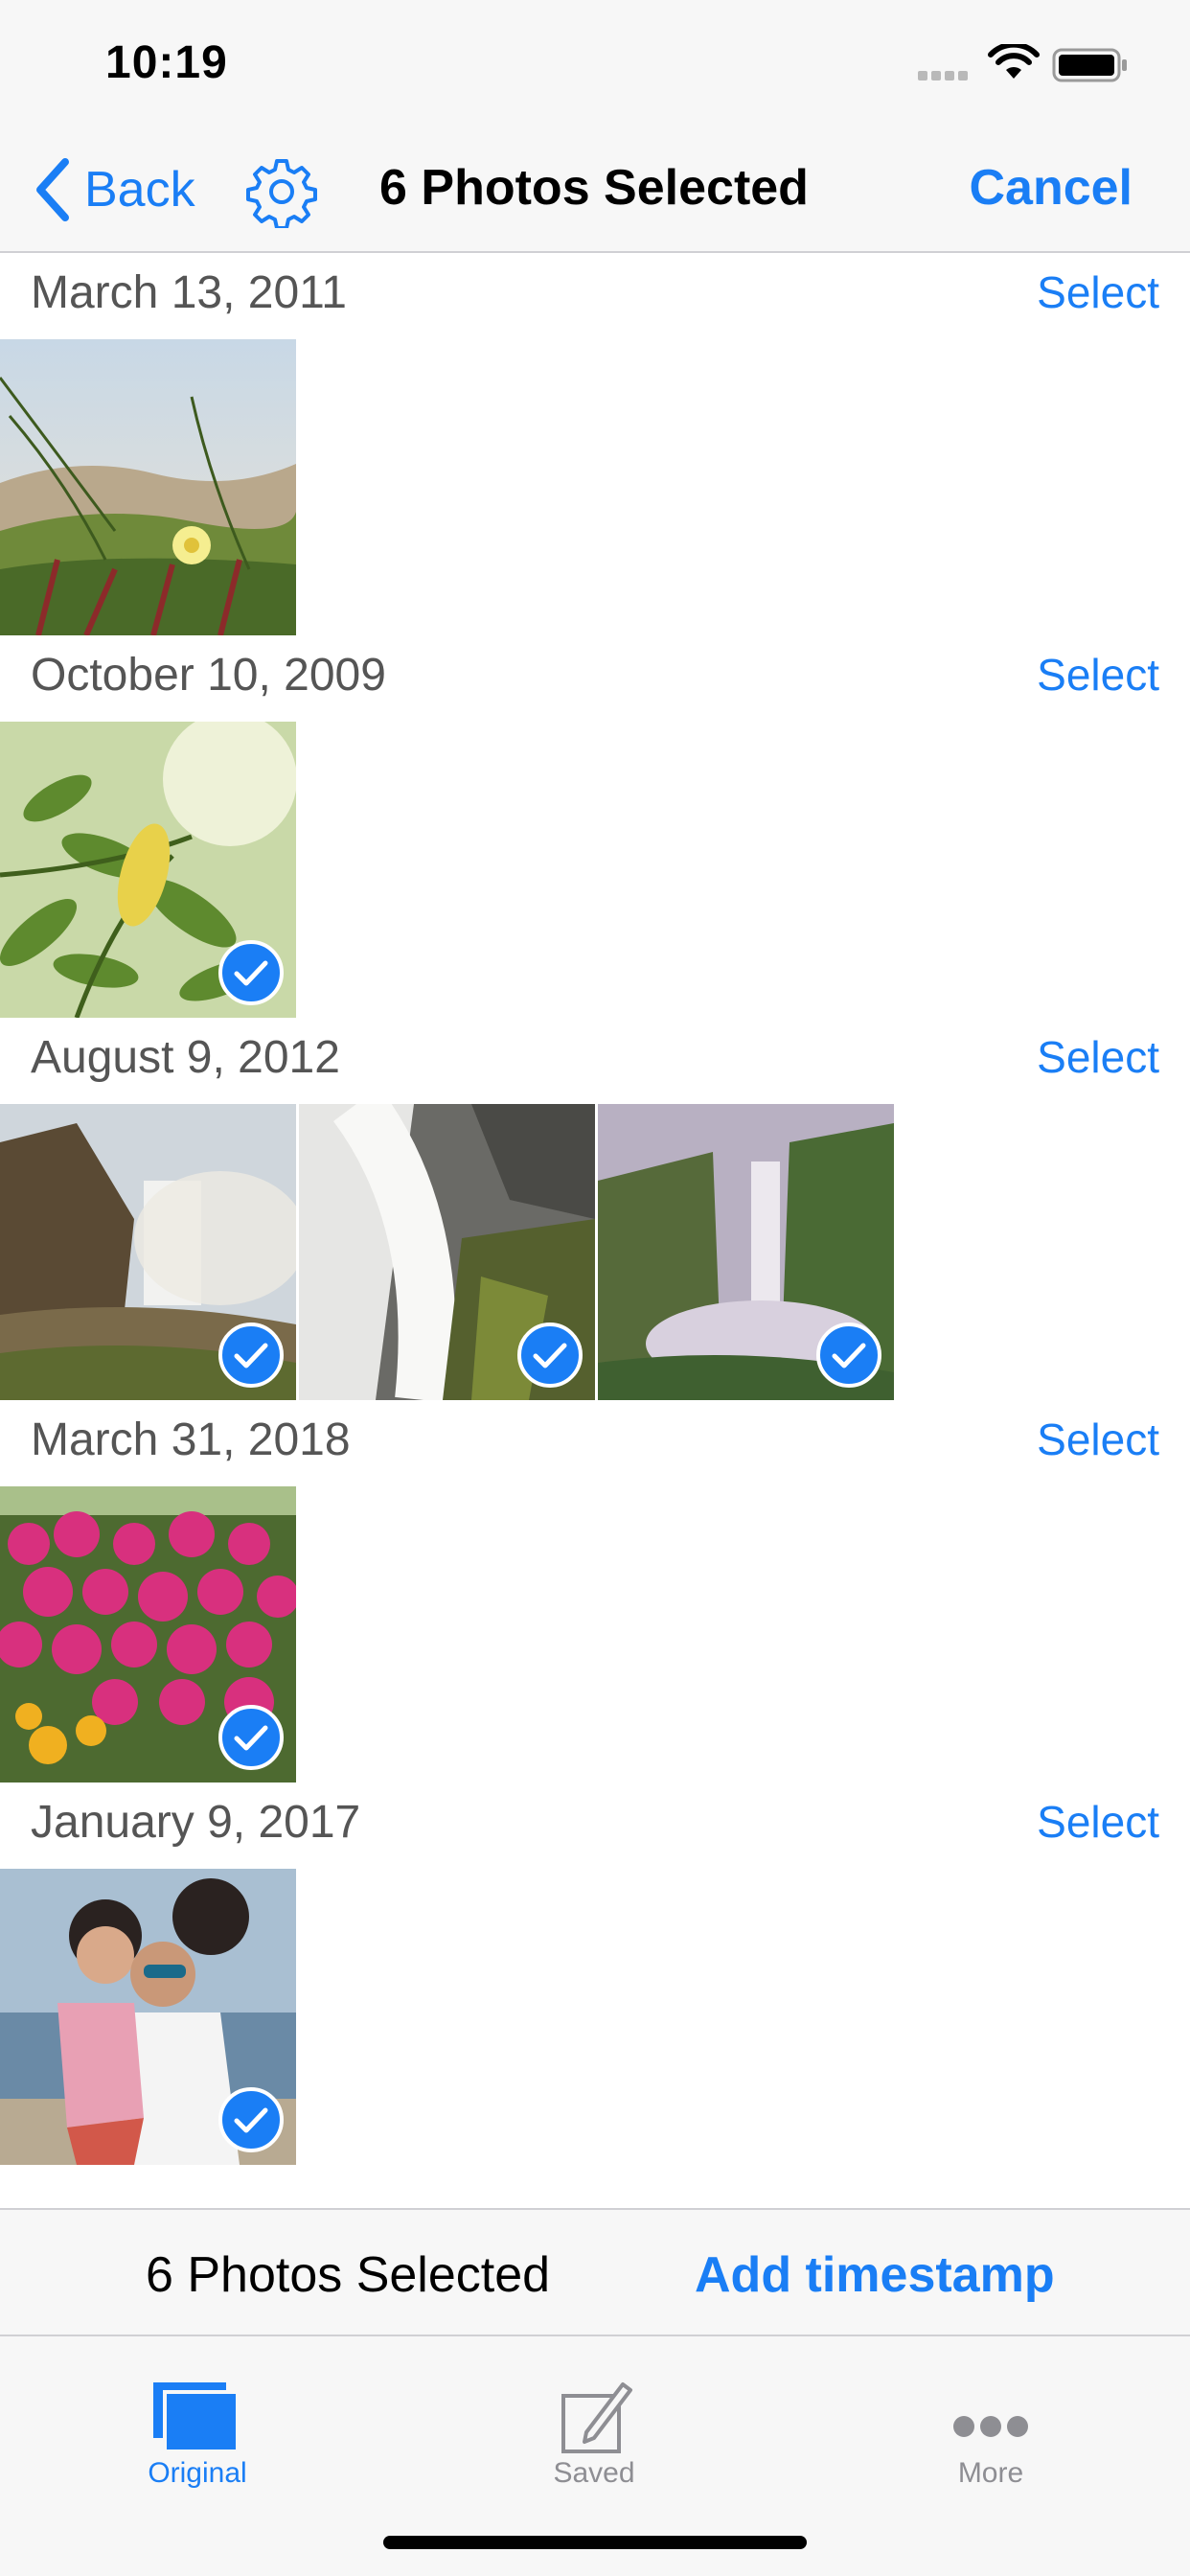 The height and width of the screenshot is (2576, 1190). I want to click on back-button: Back, so click(114, 189).